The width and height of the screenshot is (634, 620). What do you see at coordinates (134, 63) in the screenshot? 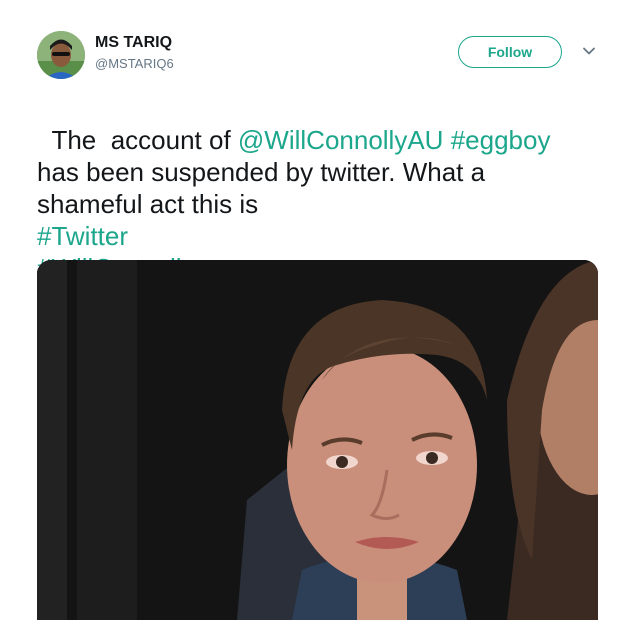
I see `author-handle: @MSTARIQ6` at bounding box center [134, 63].